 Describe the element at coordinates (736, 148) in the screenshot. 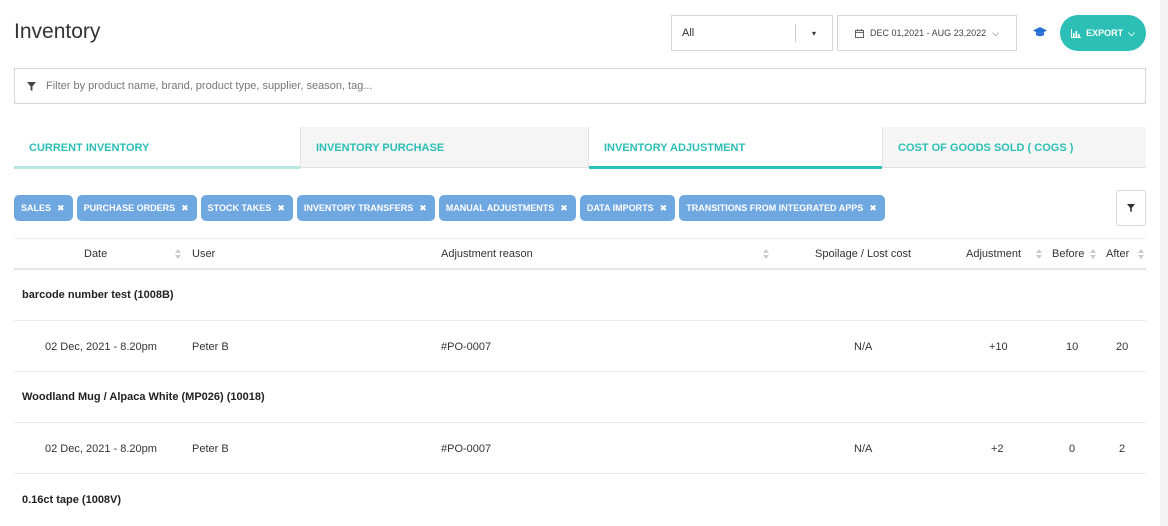

I see `tab-inventory-adjustment: INVENTORY ADJUSTMENT` at that location.